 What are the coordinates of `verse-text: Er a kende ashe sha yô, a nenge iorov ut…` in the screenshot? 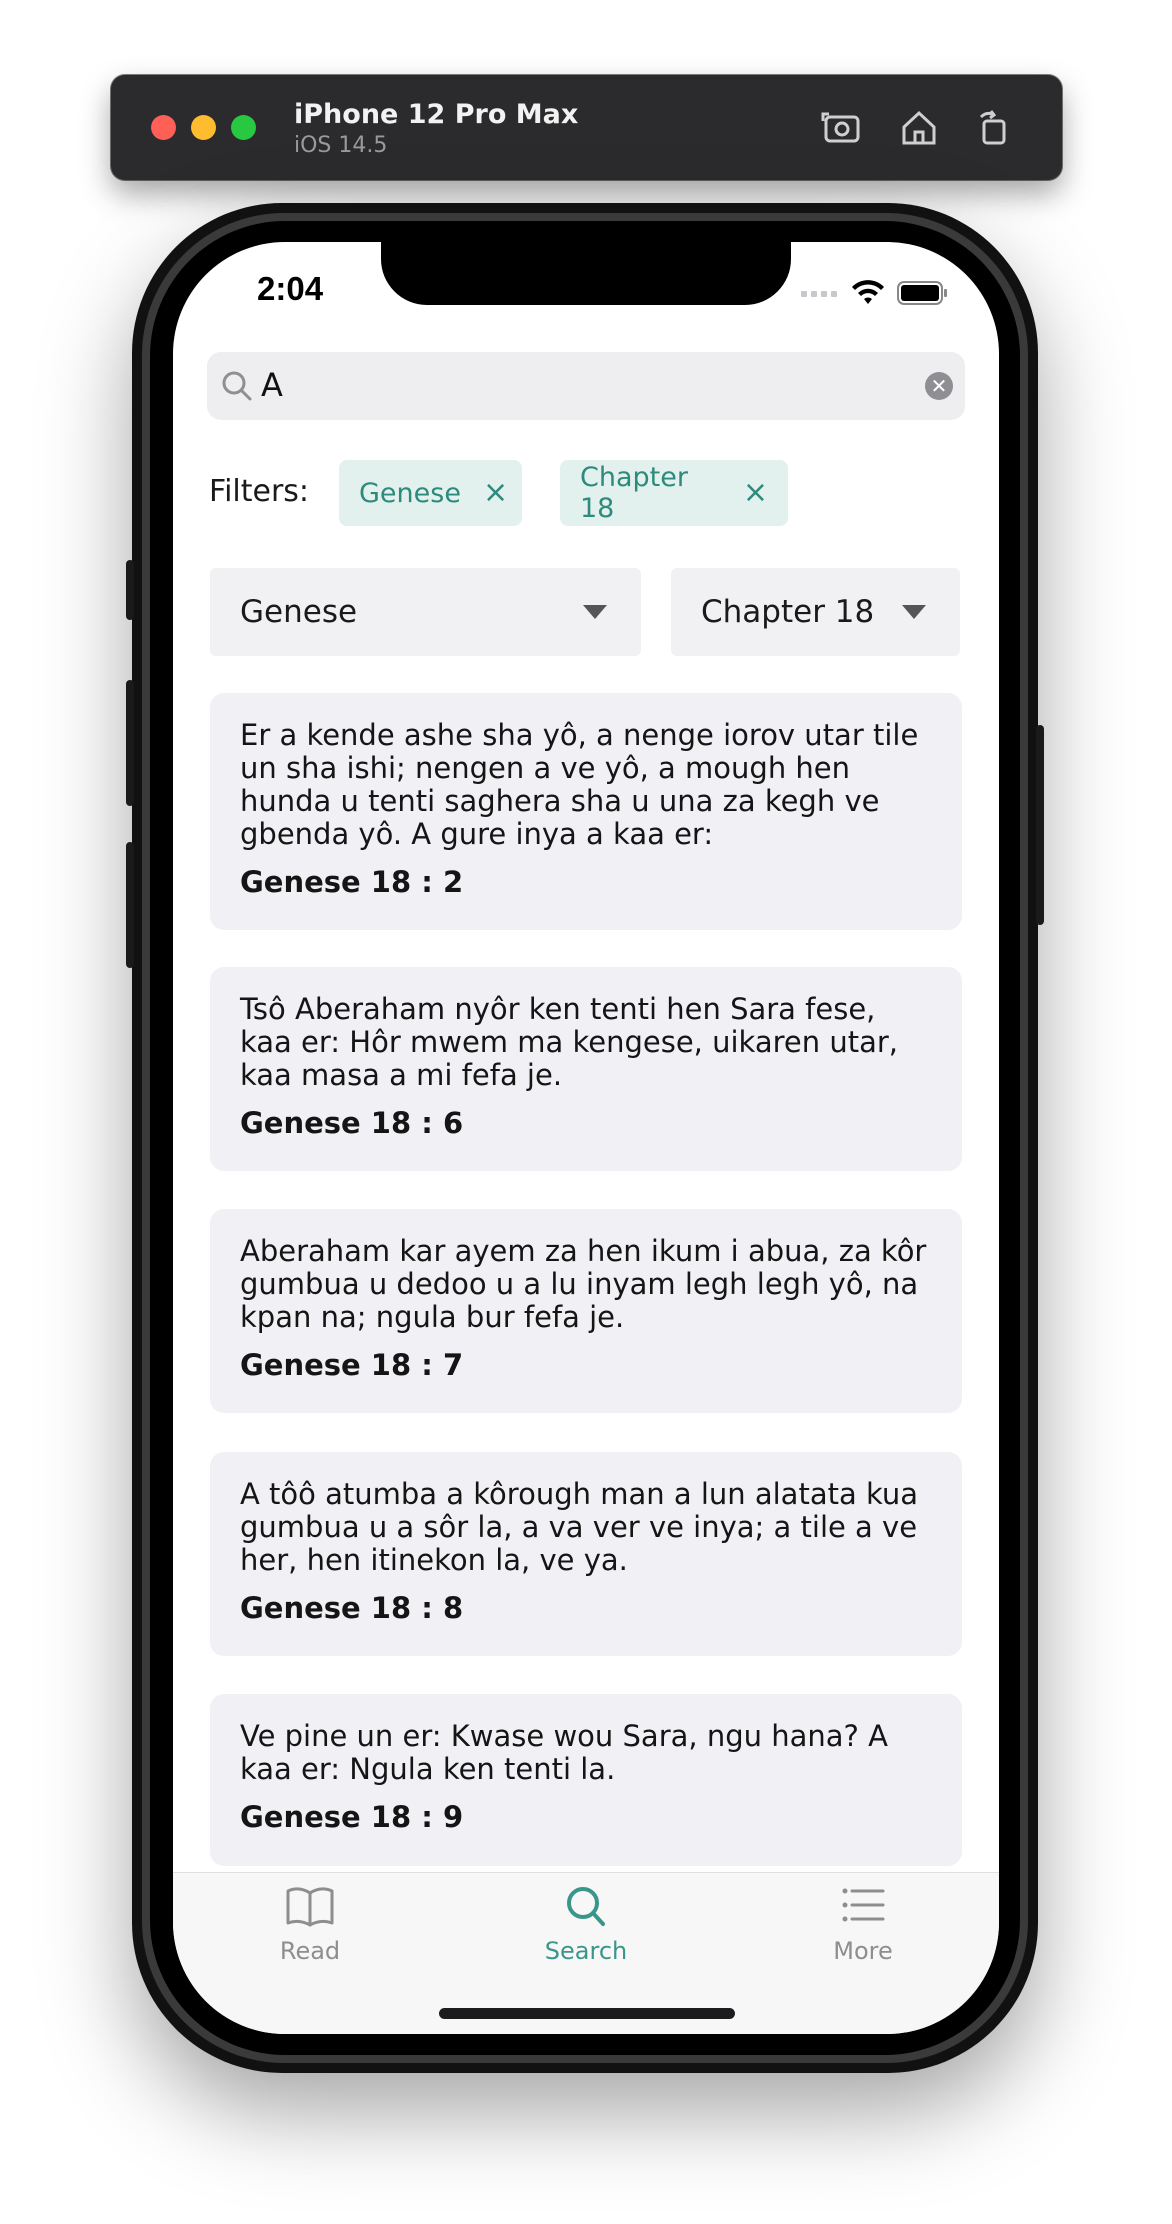 It's located at (579, 784).